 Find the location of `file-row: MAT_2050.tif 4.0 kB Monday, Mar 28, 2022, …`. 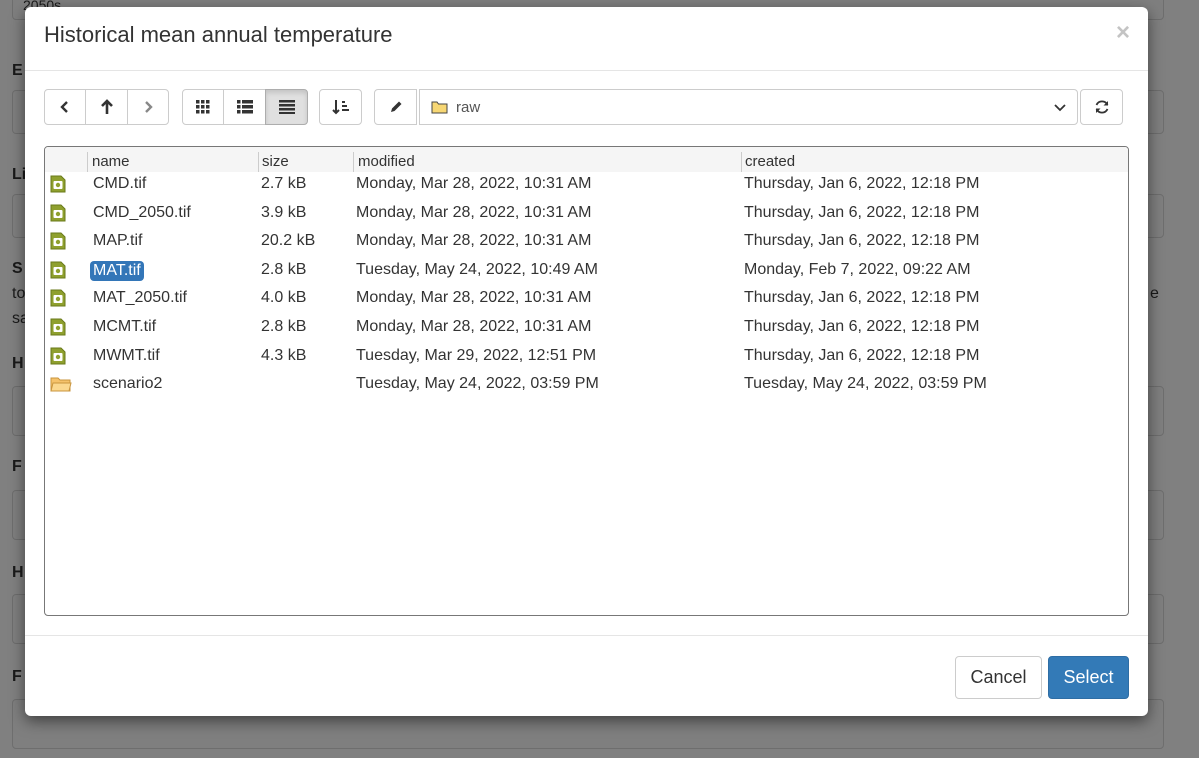

file-row: MAT_2050.tif 4.0 kB Monday, Mar 28, 2022, … is located at coordinates (586, 300).